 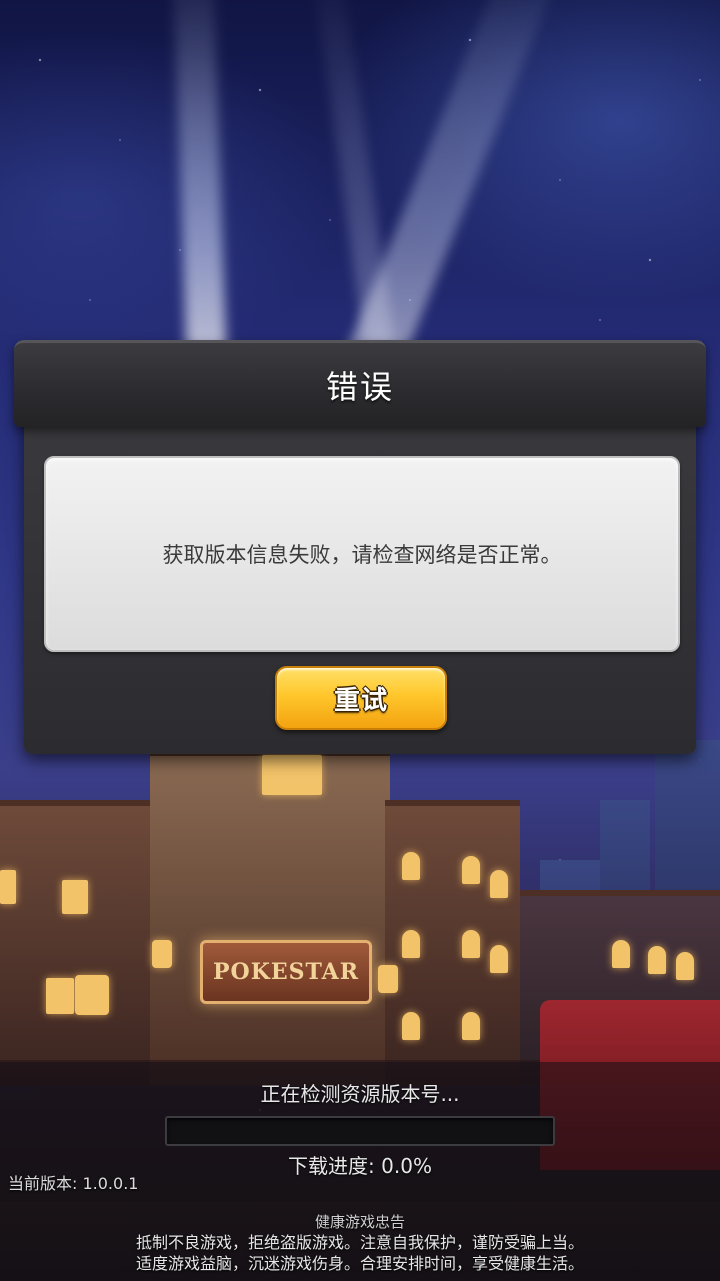 I want to click on message-box: 获取版本信息失败，请检查网络是否正常。, so click(x=362, y=554).